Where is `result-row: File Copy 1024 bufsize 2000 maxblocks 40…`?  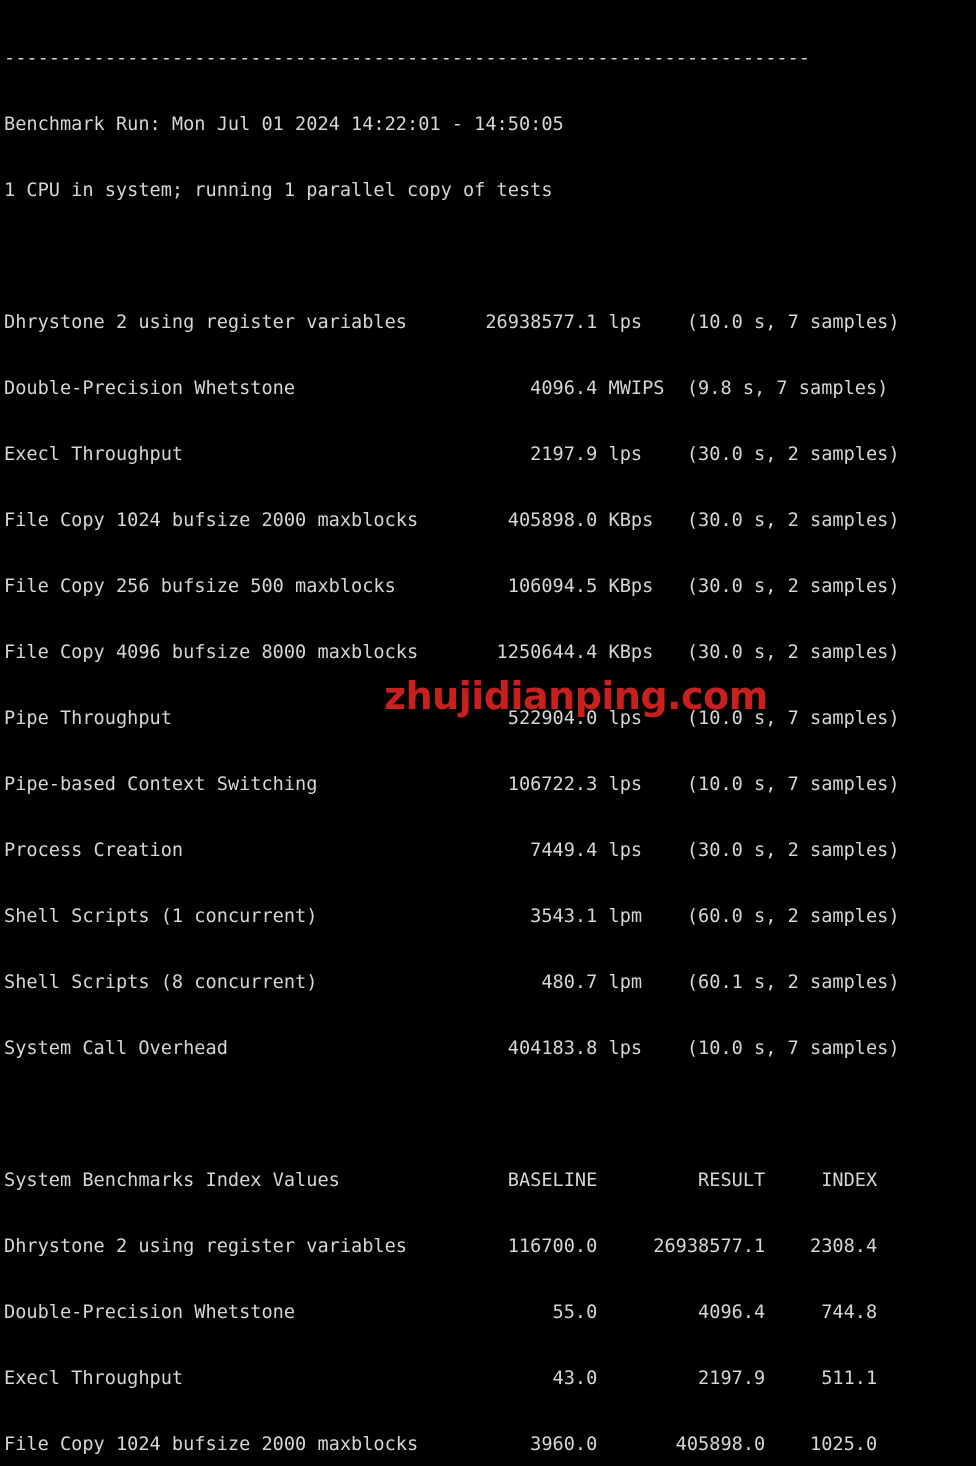
result-row: File Copy 1024 bufsize 2000 maxblocks 40… is located at coordinates (452, 520).